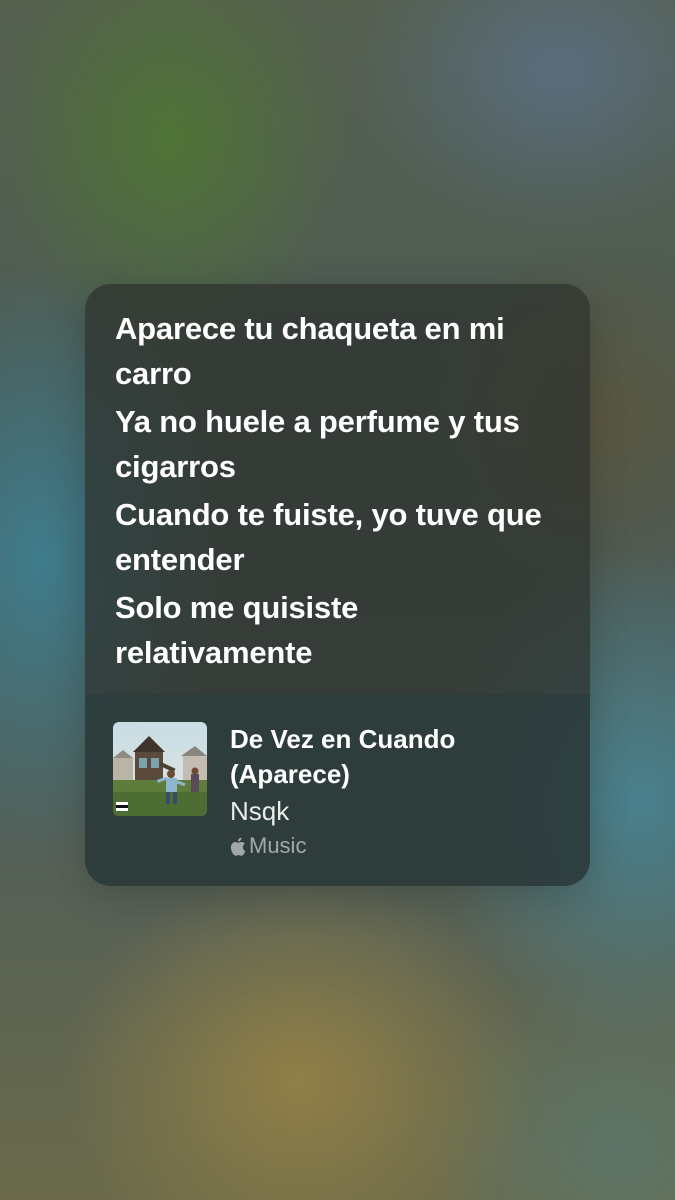  Describe the element at coordinates (343, 756) in the screenshot. I see `song-title: De Vez en Cuando (Aparece)` at that location.